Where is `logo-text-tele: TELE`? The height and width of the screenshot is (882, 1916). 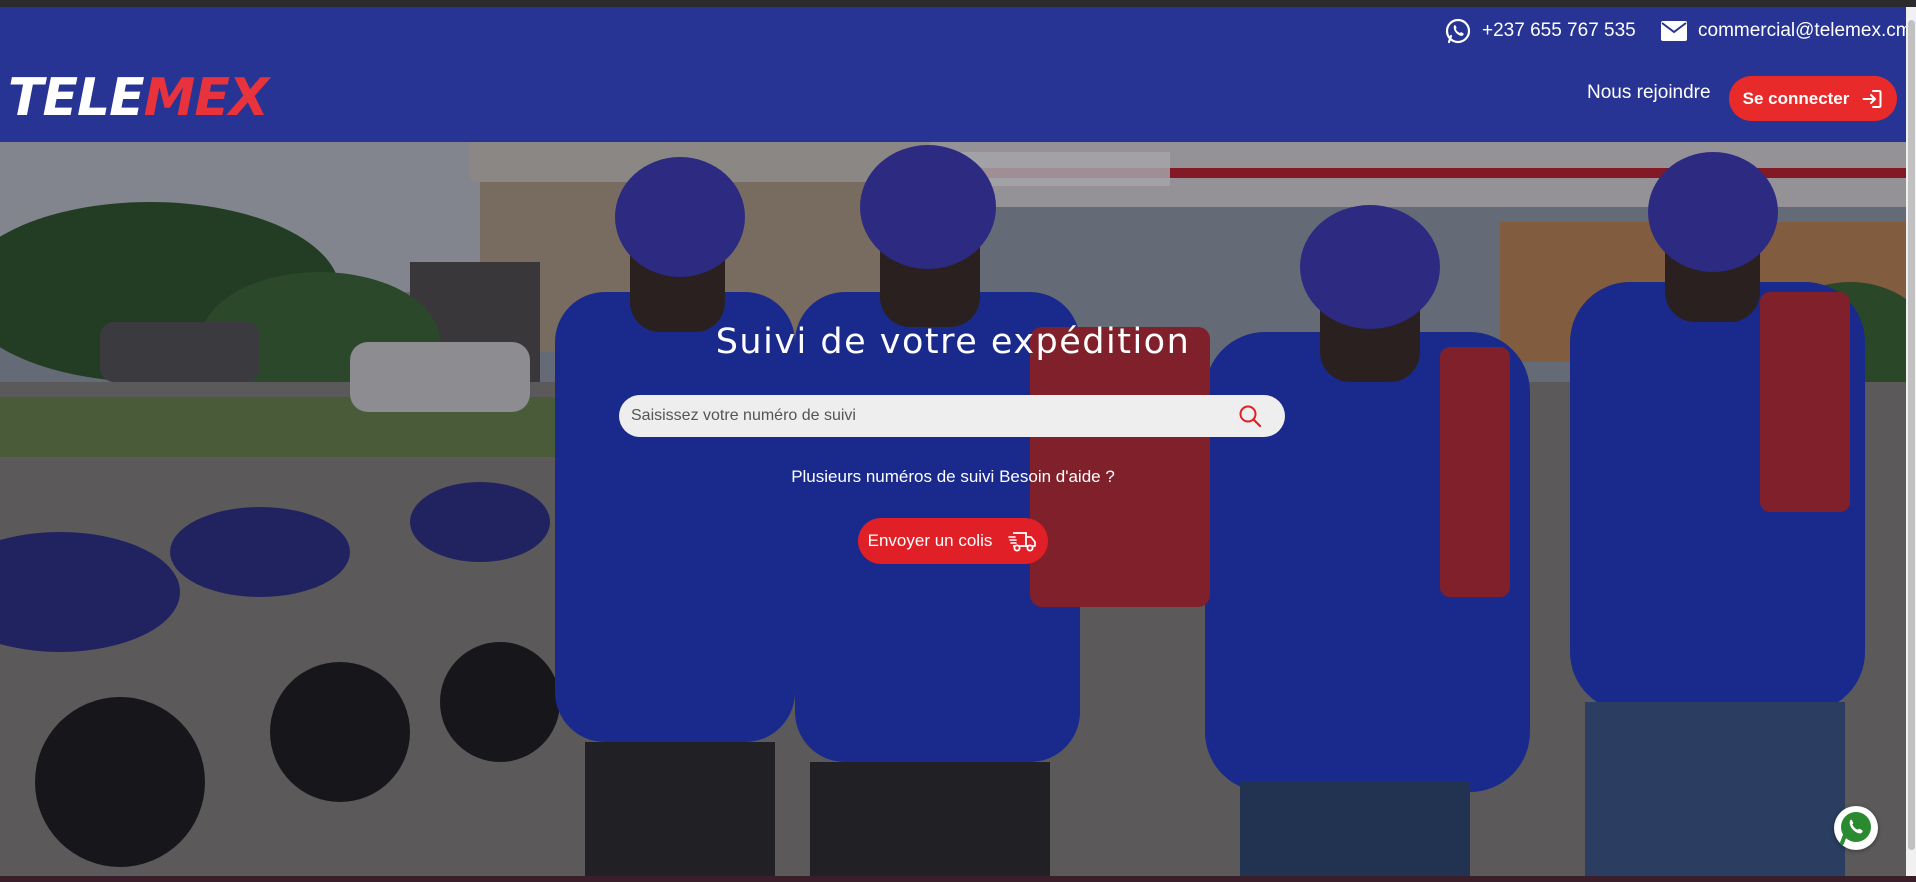 logo-text-tele: TELE is located at coordinates (76, 98).